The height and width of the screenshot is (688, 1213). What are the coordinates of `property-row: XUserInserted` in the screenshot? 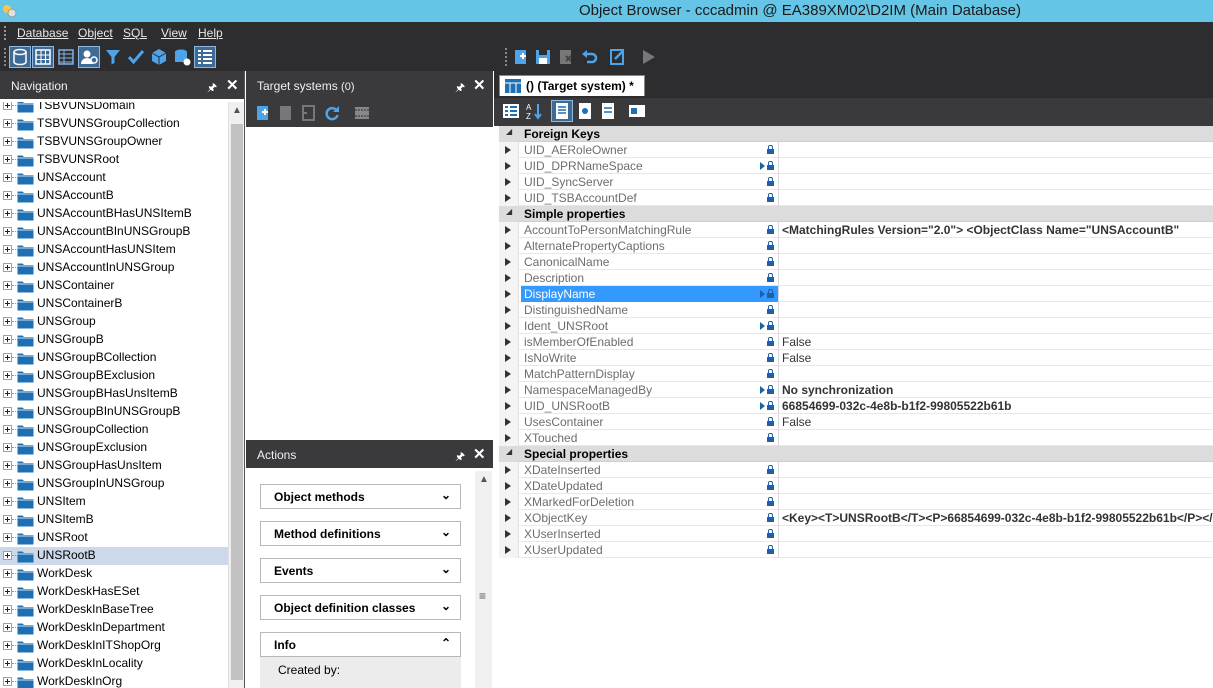 It's located at (856, 534).